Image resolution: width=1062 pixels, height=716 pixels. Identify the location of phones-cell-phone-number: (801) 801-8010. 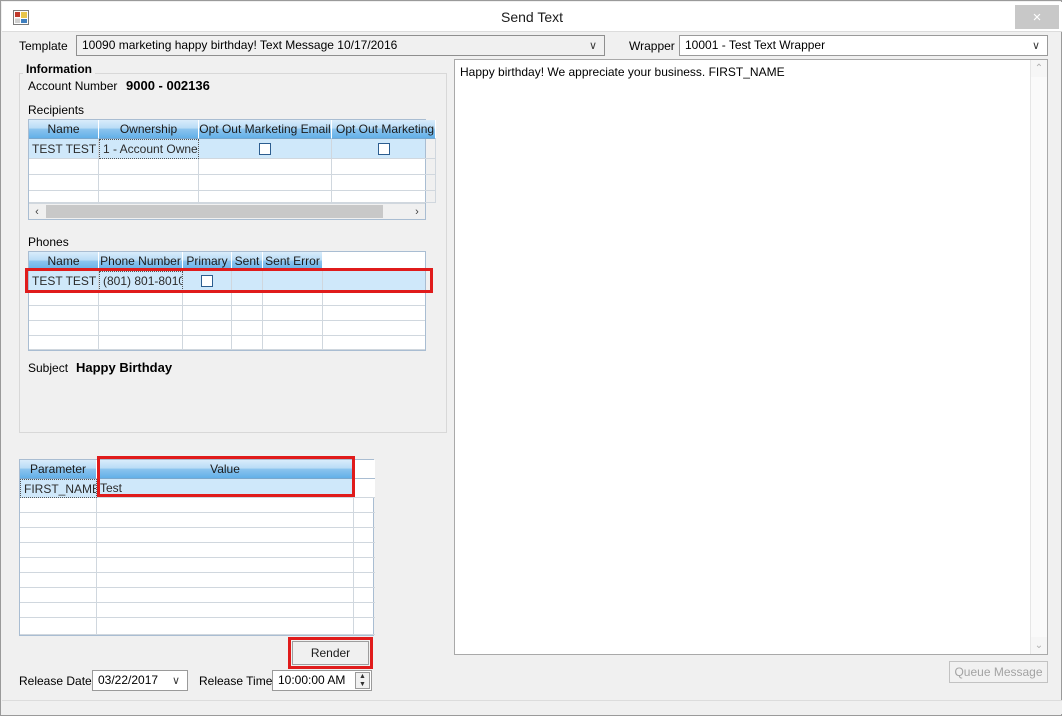
(141, 281).